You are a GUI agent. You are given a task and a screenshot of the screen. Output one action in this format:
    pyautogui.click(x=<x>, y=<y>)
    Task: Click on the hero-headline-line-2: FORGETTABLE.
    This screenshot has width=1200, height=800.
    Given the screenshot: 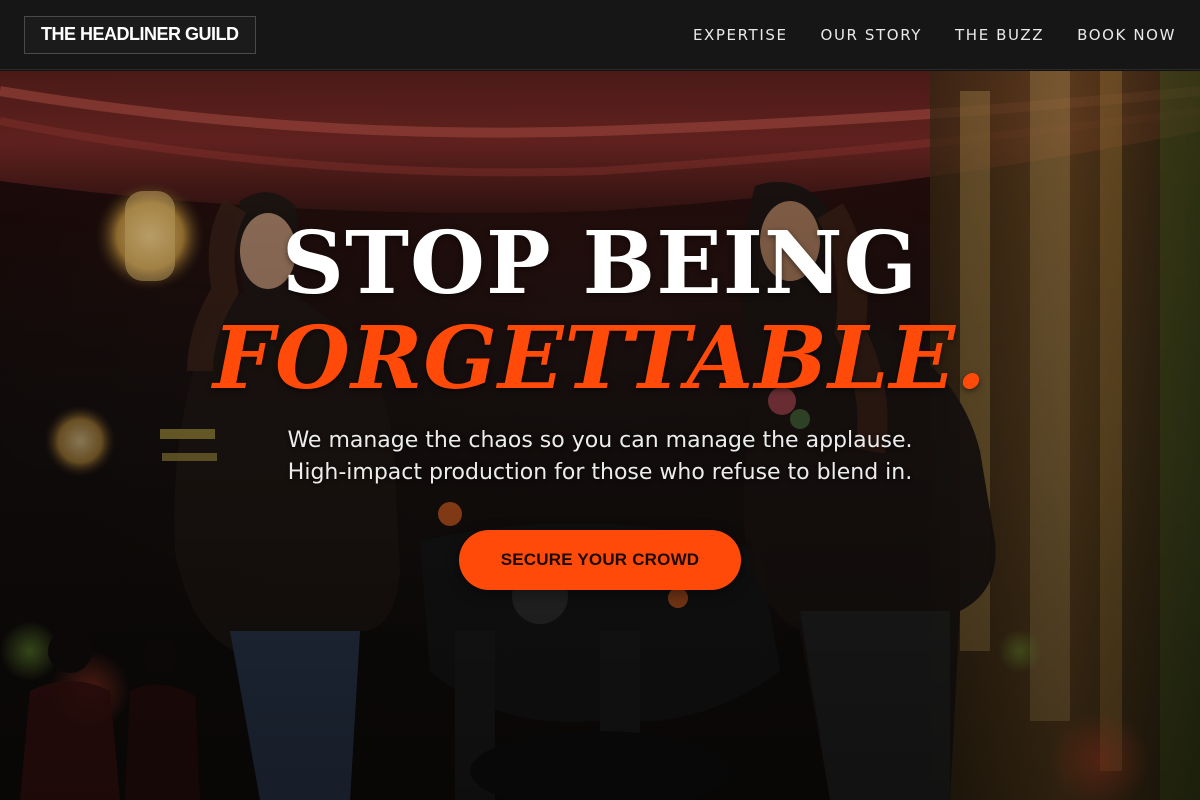 What is the action you would take?
    pyautogui.click(x=600, y=358)
    